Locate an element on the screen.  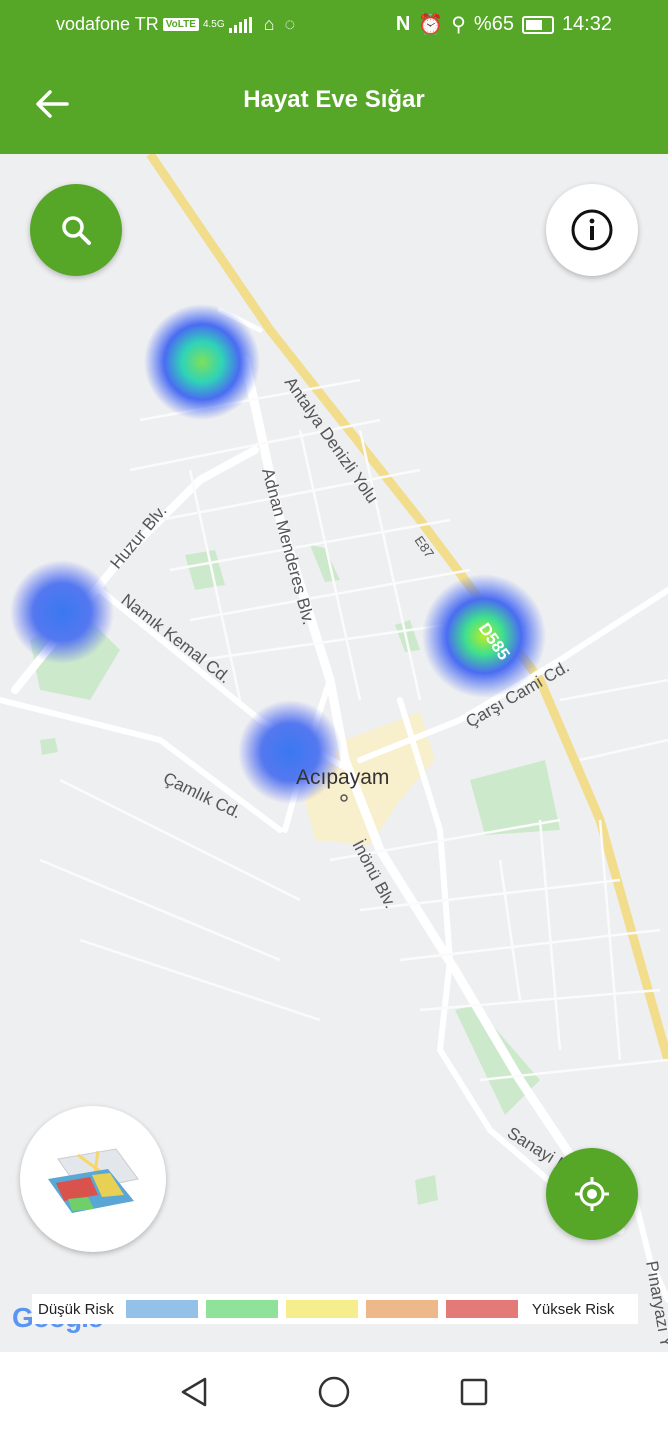
nav-home-button is located at coordinates (334, 1392).